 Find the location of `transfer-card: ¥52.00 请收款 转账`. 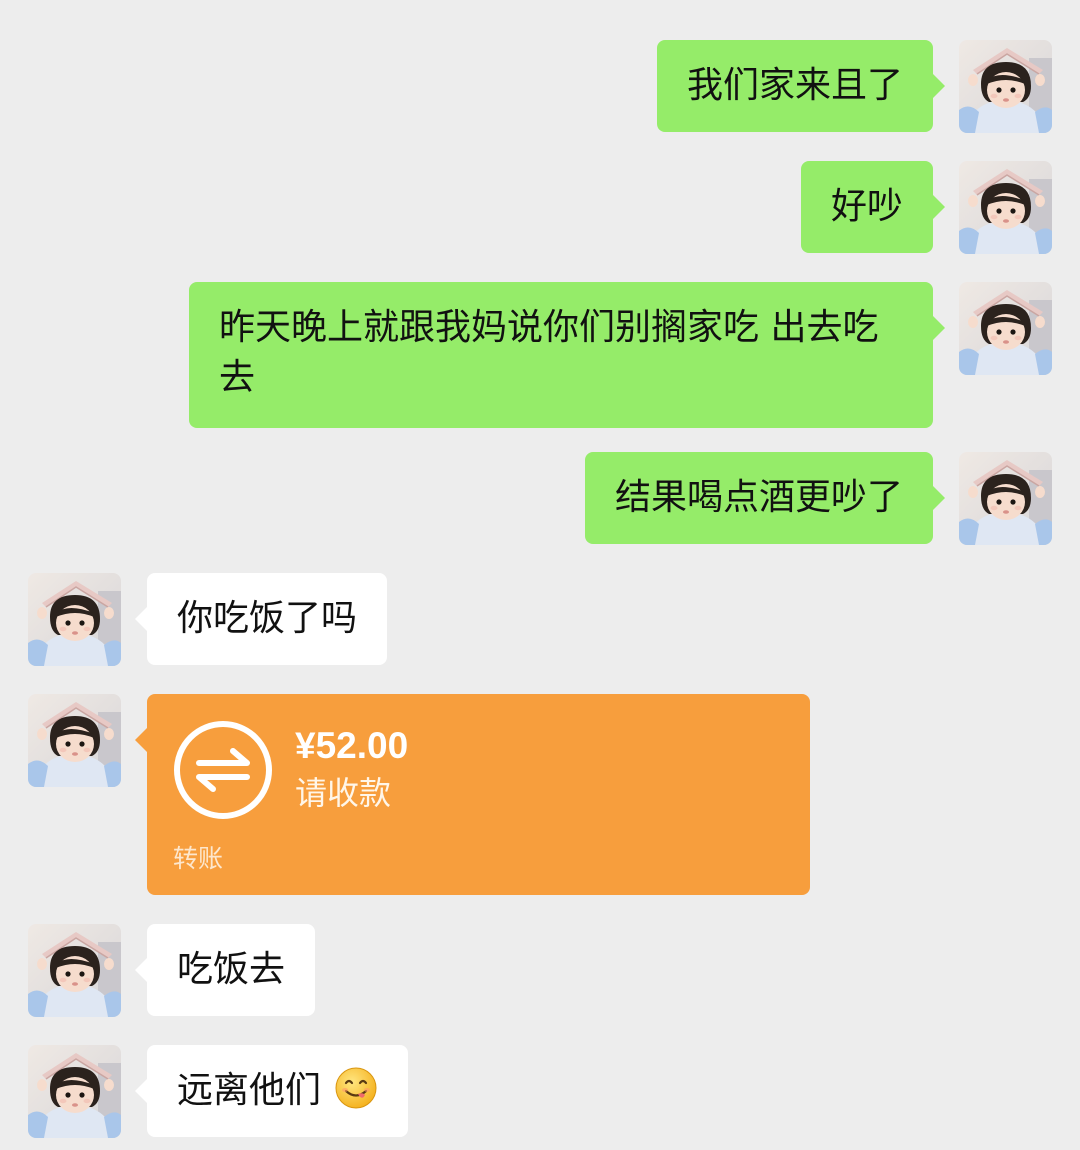

transfer-card: ¥52.00 请收款 转账 is located at coordinates (472, 794).